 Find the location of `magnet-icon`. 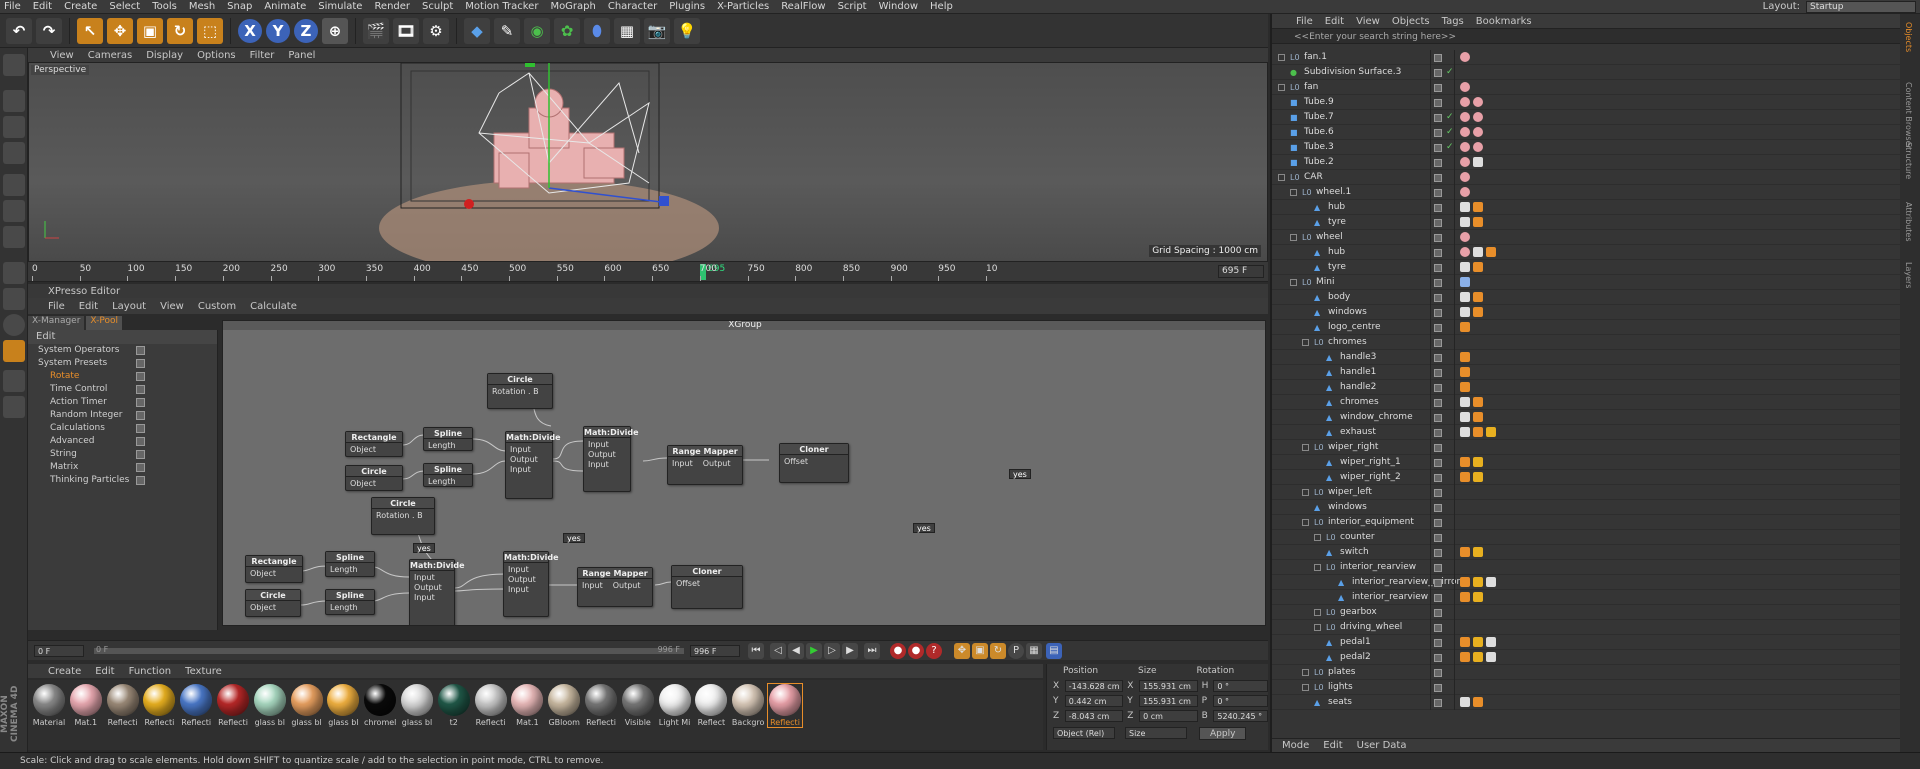

magnet-icon is located at coordinates (14, 351).